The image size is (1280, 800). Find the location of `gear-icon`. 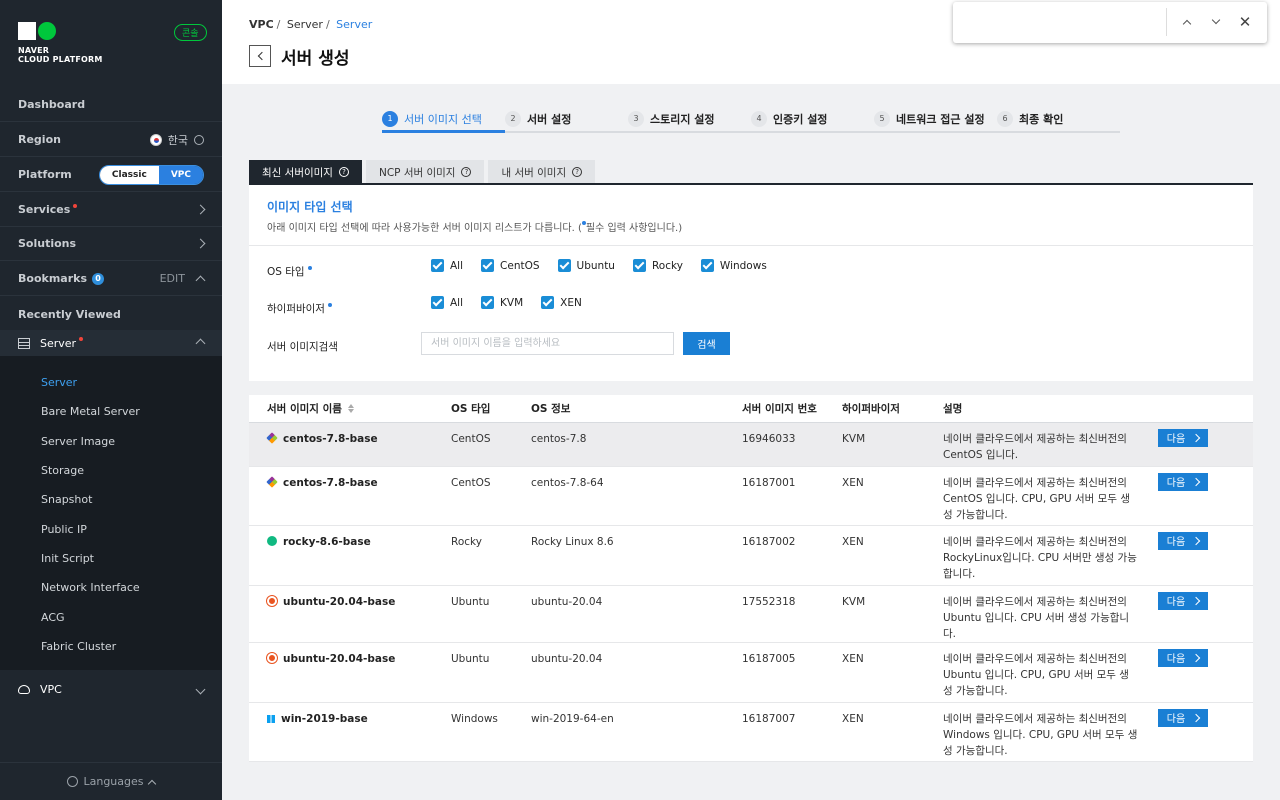

gear-icon is located at coordinates (199, 139).